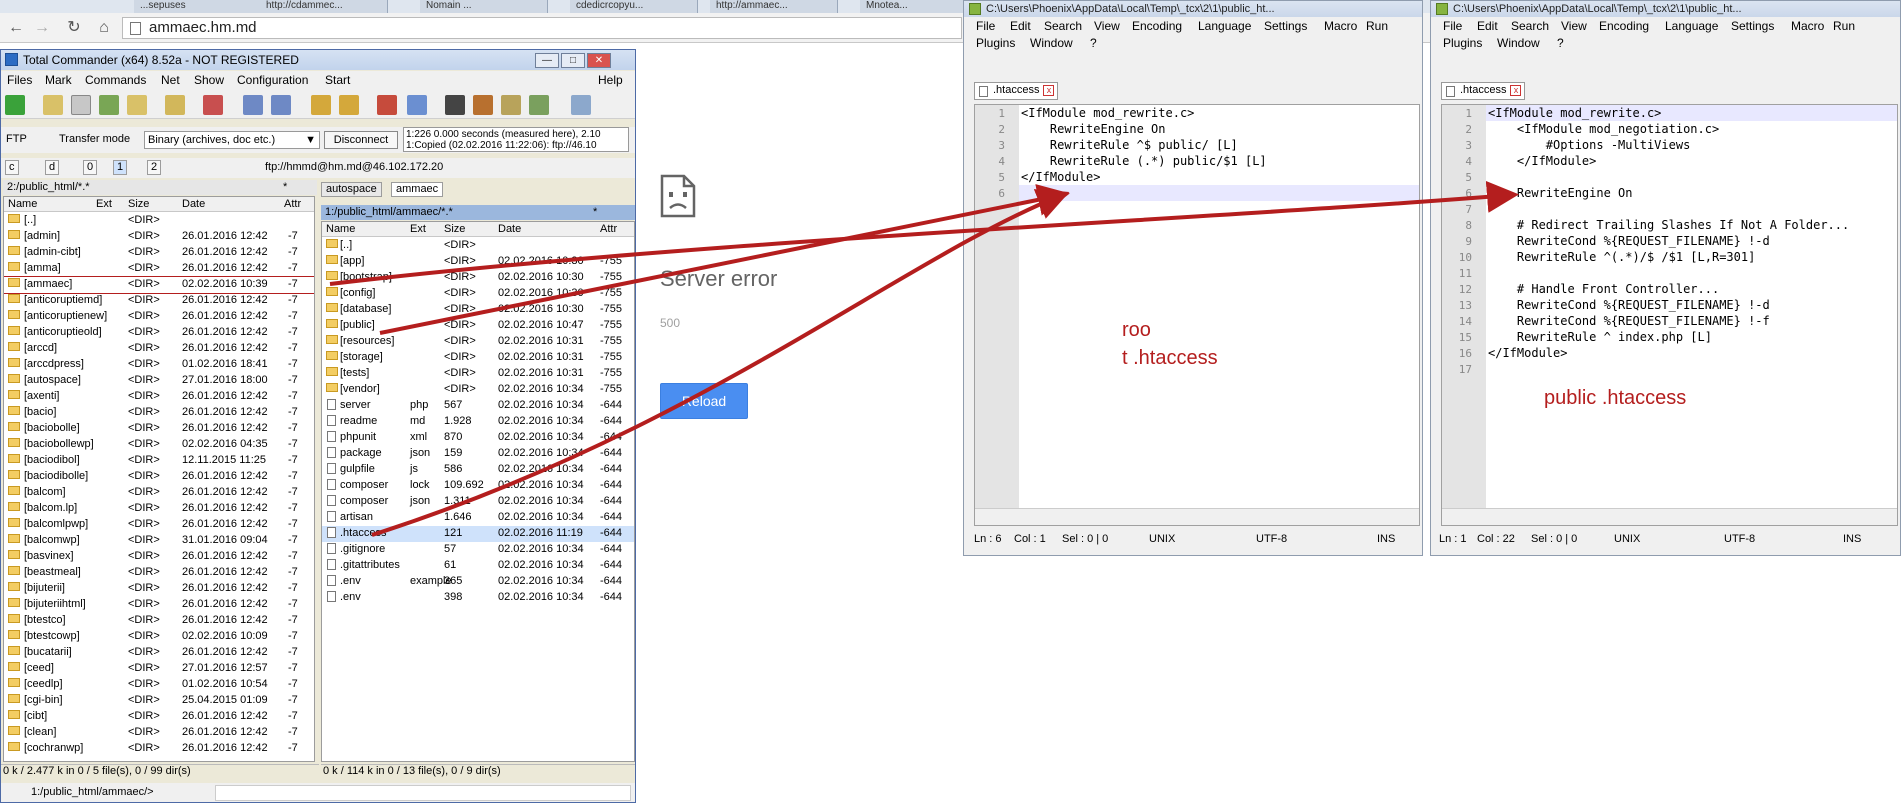 The image size is (1901, 803). Describe the element at coordinates (15, 105) in the screenshot. I see `refresh-icon` at that location.